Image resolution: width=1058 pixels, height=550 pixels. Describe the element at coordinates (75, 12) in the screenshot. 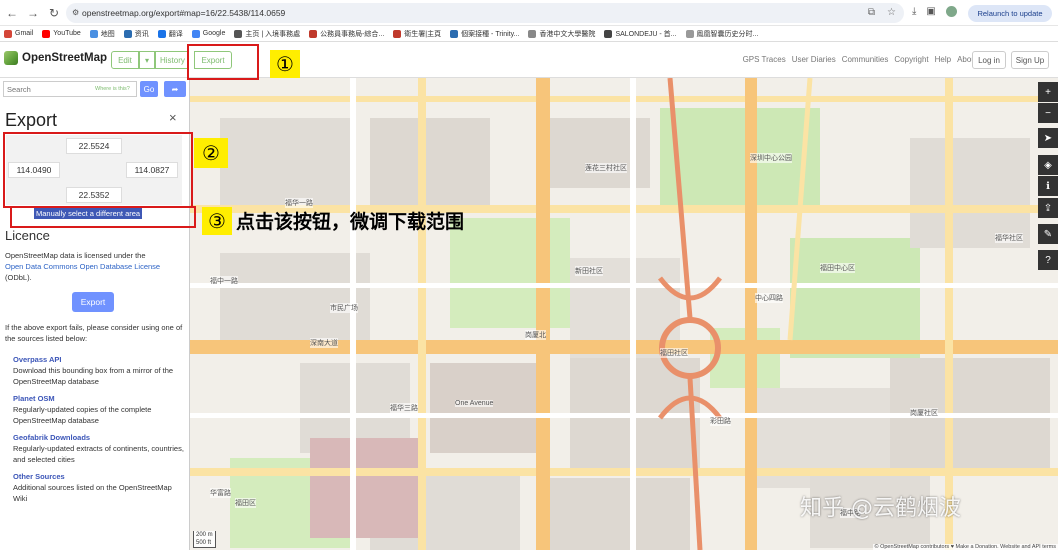

I see `site-info-icon: ⚙` at that location.